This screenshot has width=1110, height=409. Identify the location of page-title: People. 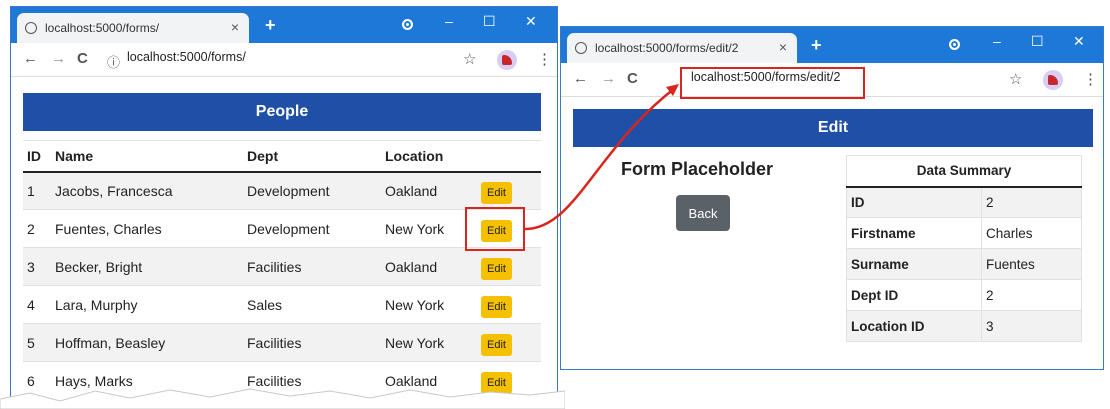
(282, 112).